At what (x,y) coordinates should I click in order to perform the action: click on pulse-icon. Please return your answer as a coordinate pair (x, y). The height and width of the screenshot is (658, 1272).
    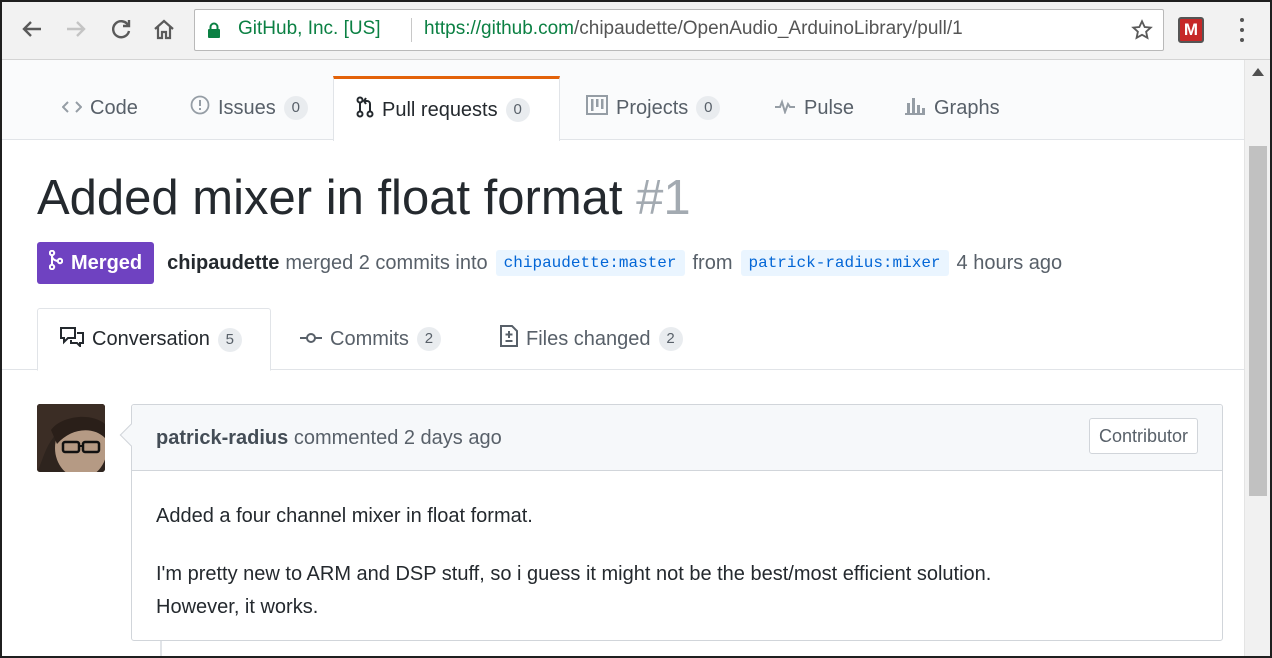
    Looking at the image, I should click on (785, 108).